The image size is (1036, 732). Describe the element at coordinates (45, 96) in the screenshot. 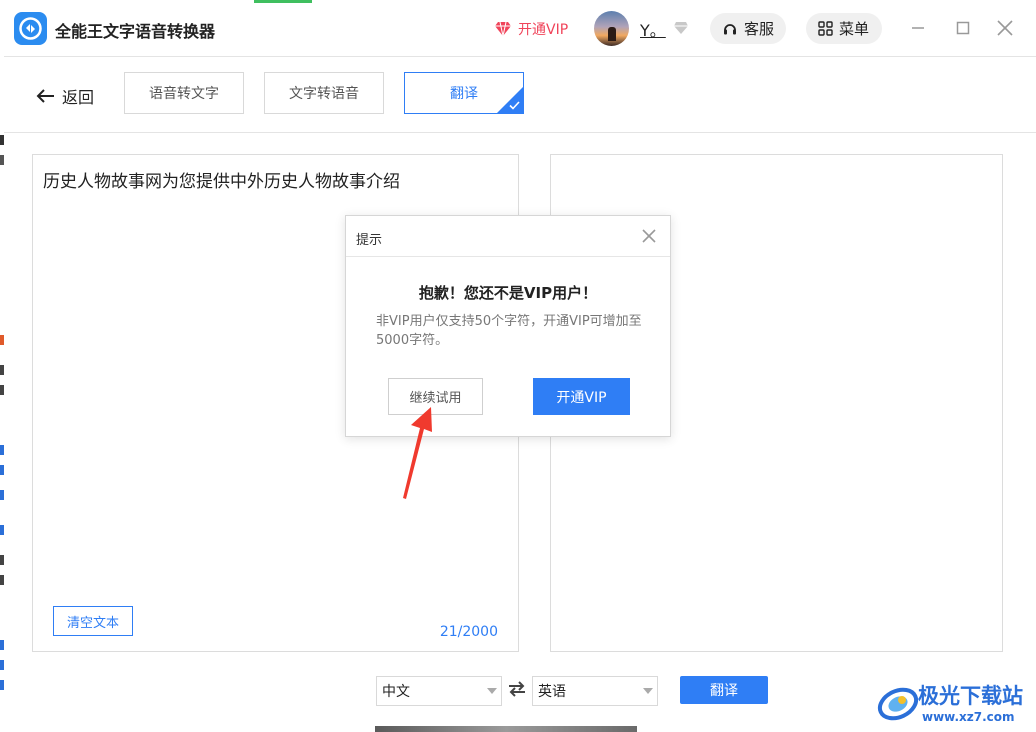

I see `arrow-left-icon` at that location.